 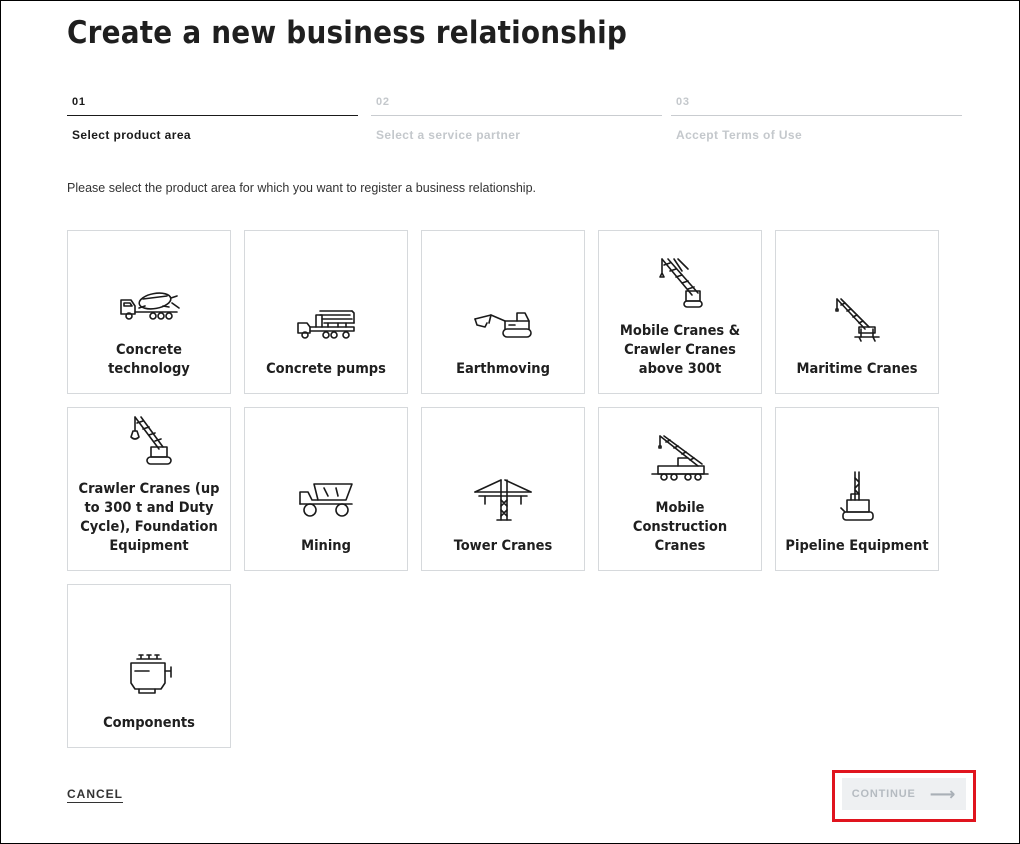 I want to click on concrete-mixer-truck-icon, so click(x=149, y=302).